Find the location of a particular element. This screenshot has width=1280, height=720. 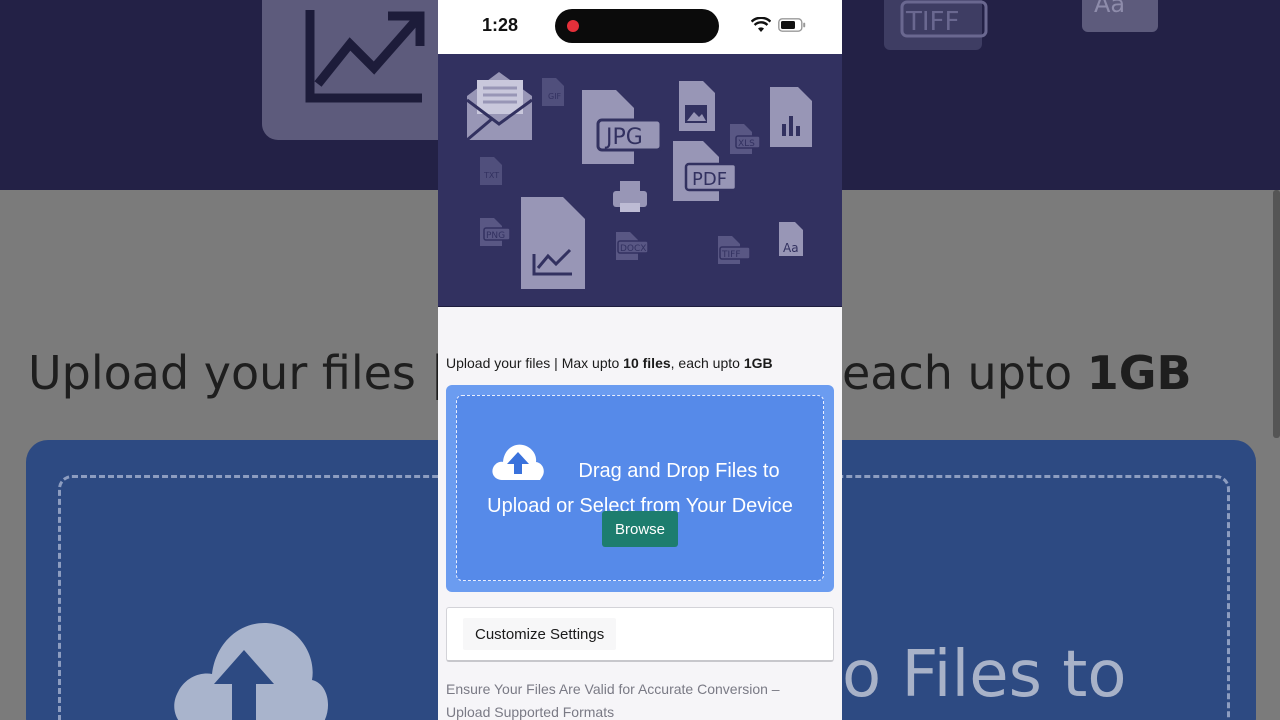

pdf-file-icon: PDF is located at coordinates (705, 171).